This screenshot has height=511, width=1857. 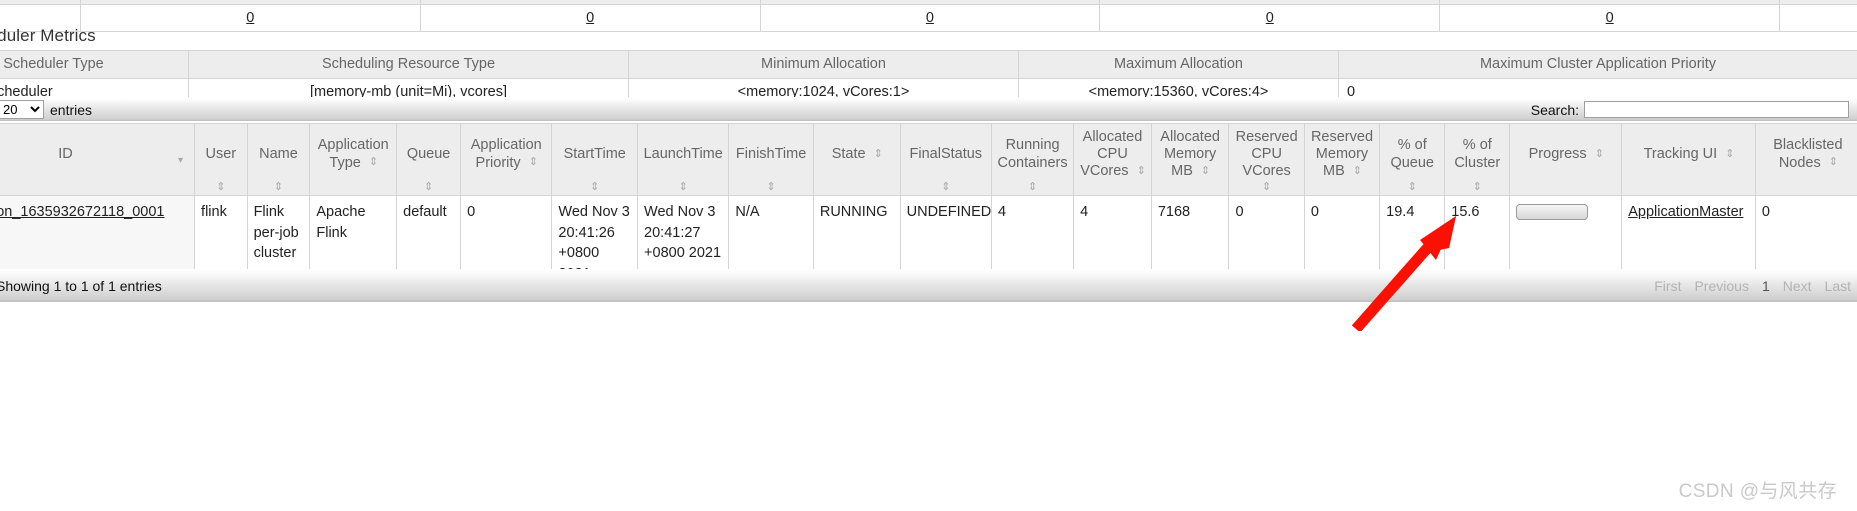 I want to click on unhealthy-nodes-link: 0, so click(x=1270, y=18).